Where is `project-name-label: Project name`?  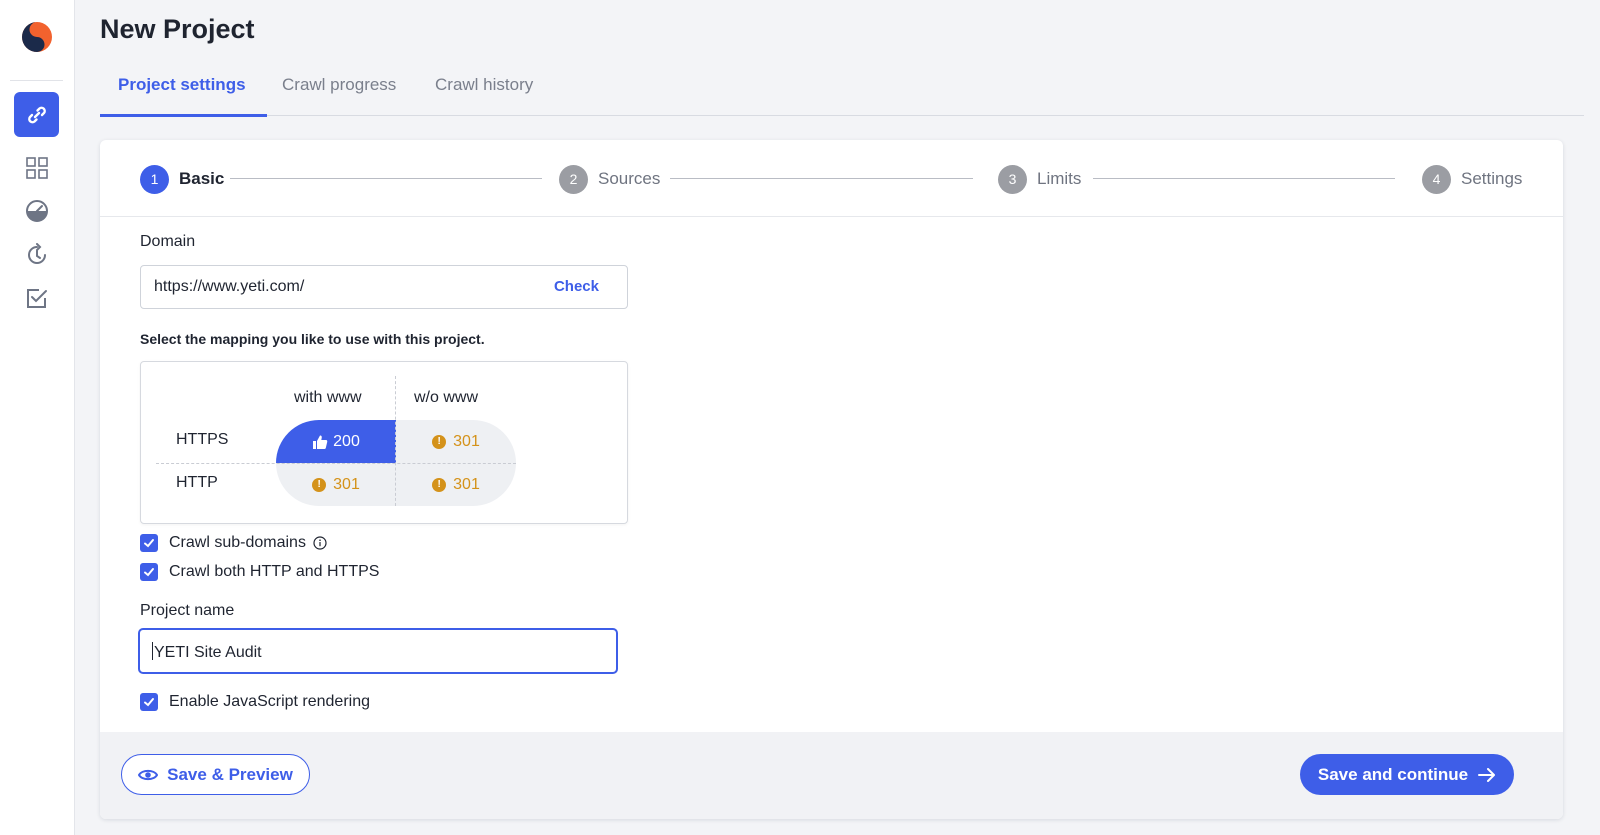
project-name-label: Project name is located at coordinates (187, 610).